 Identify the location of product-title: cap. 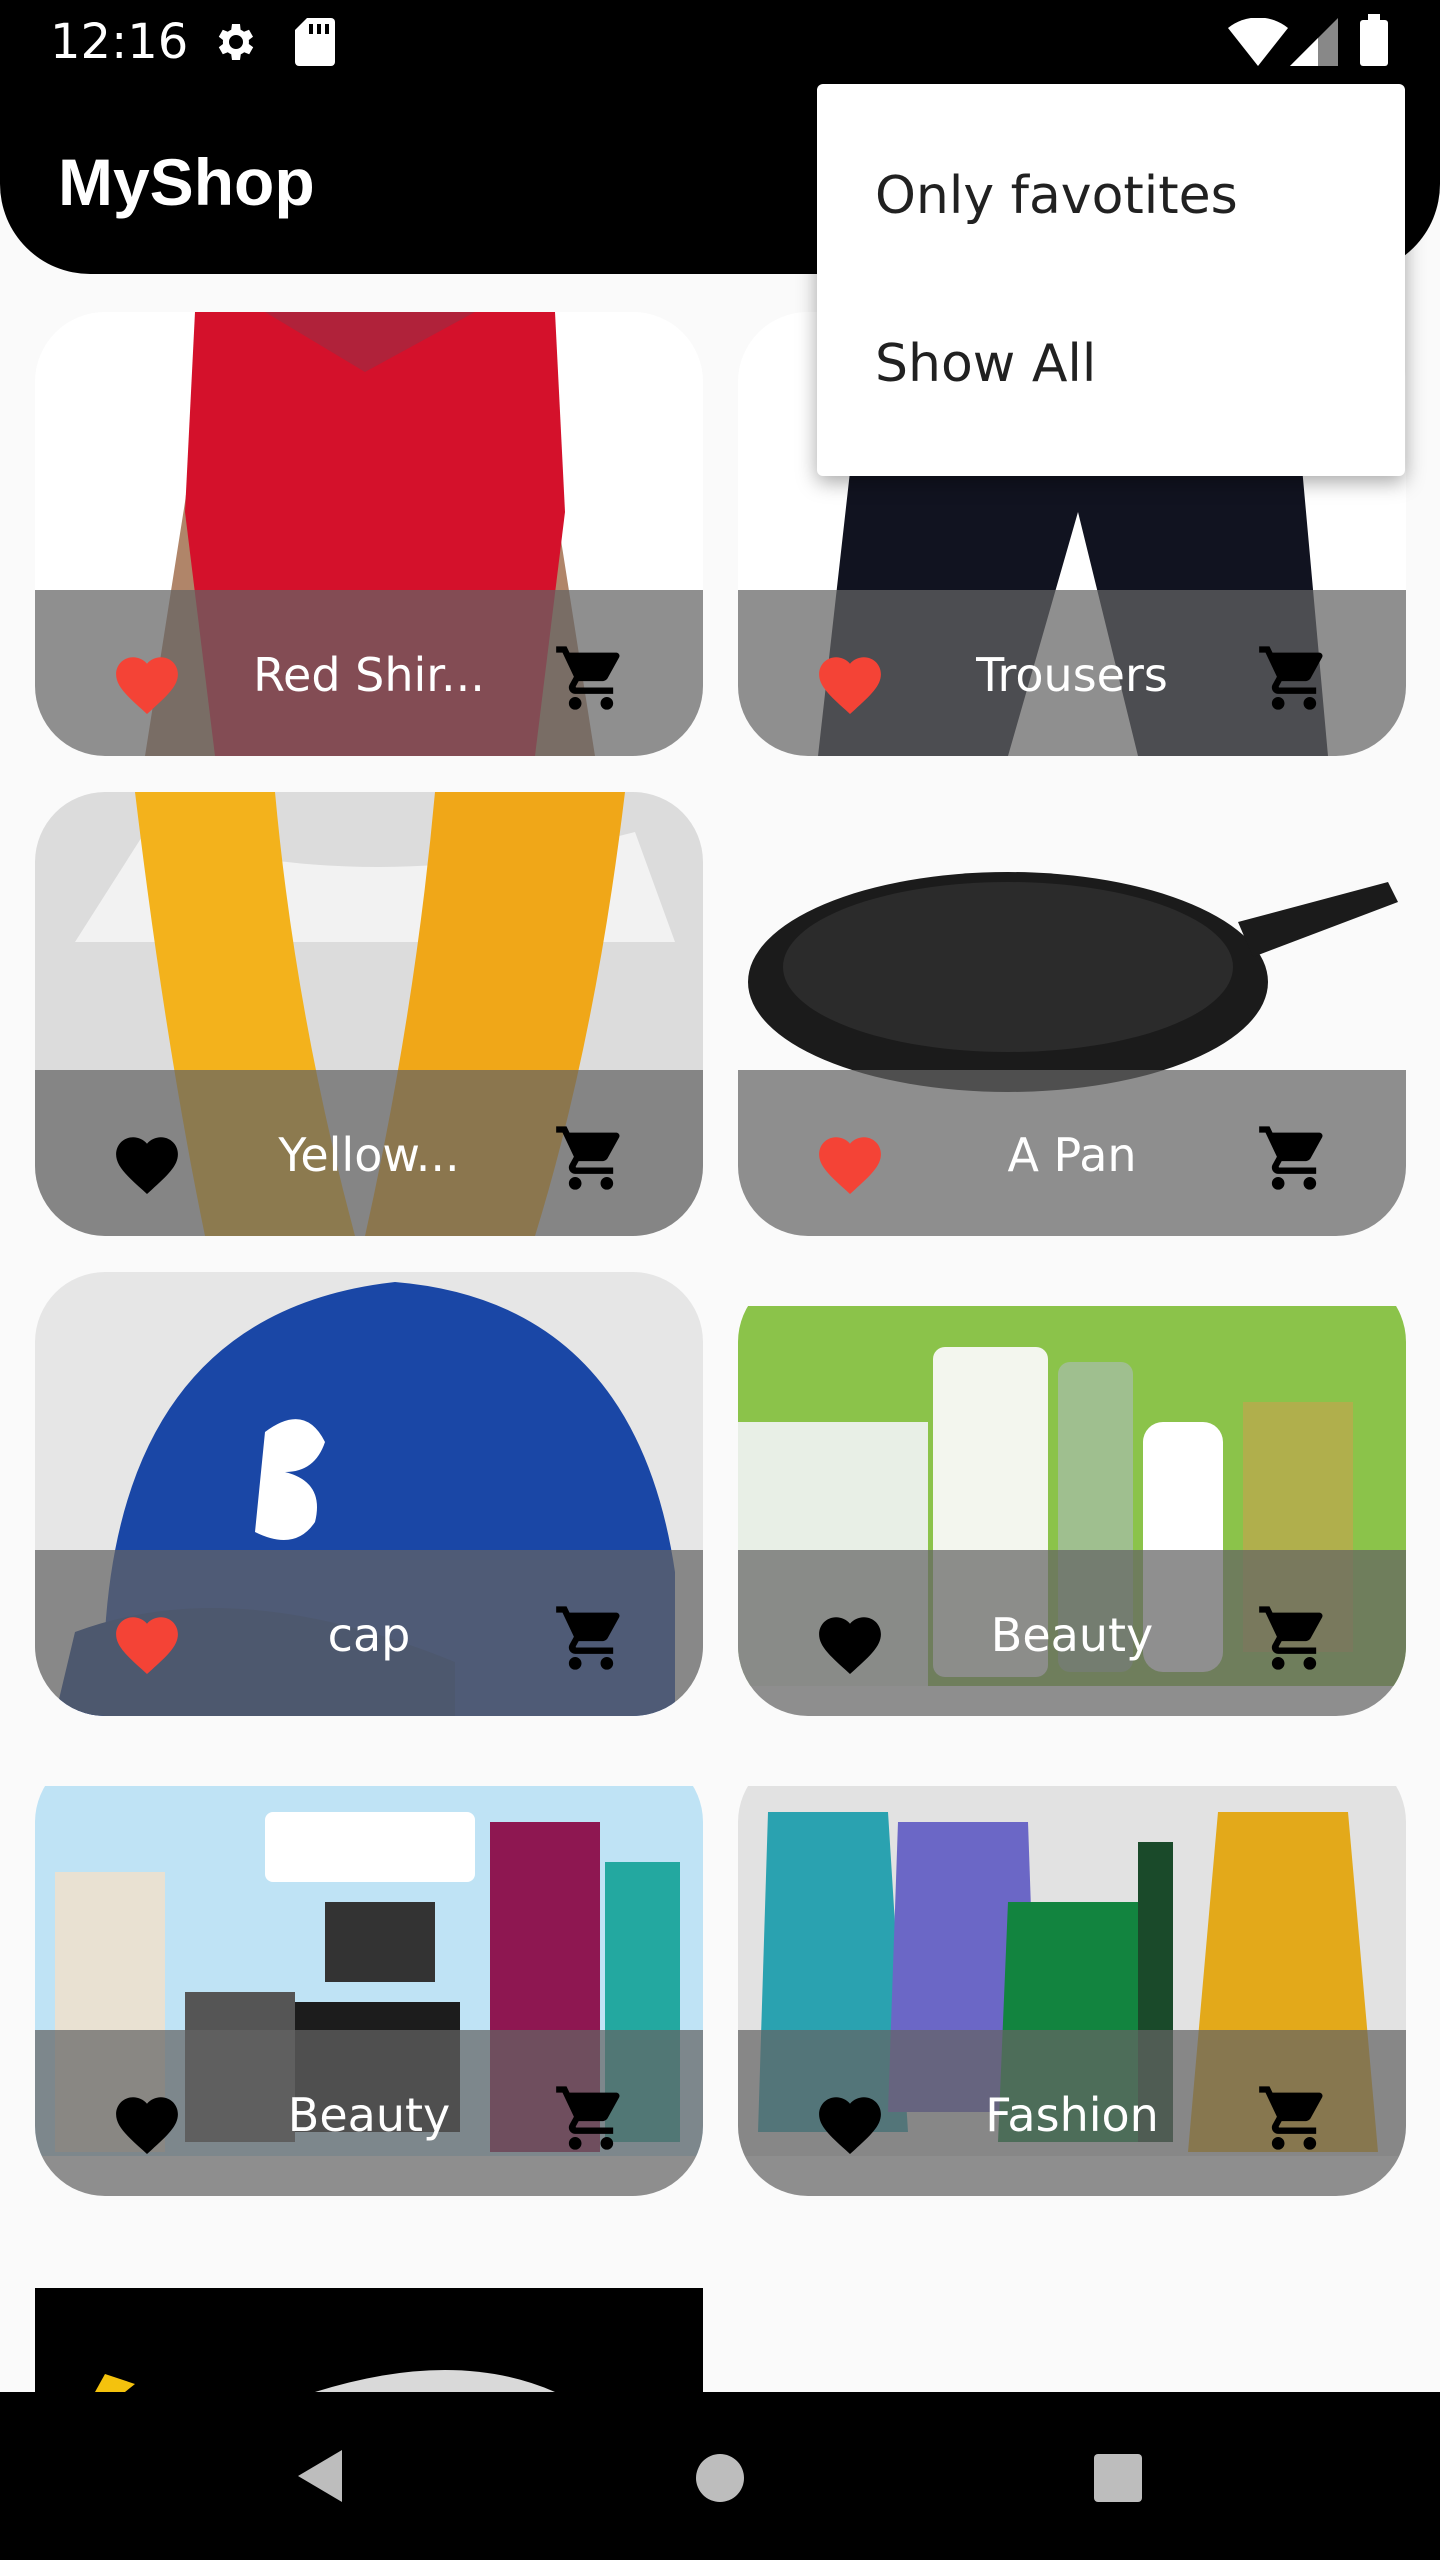
(369, 1635).